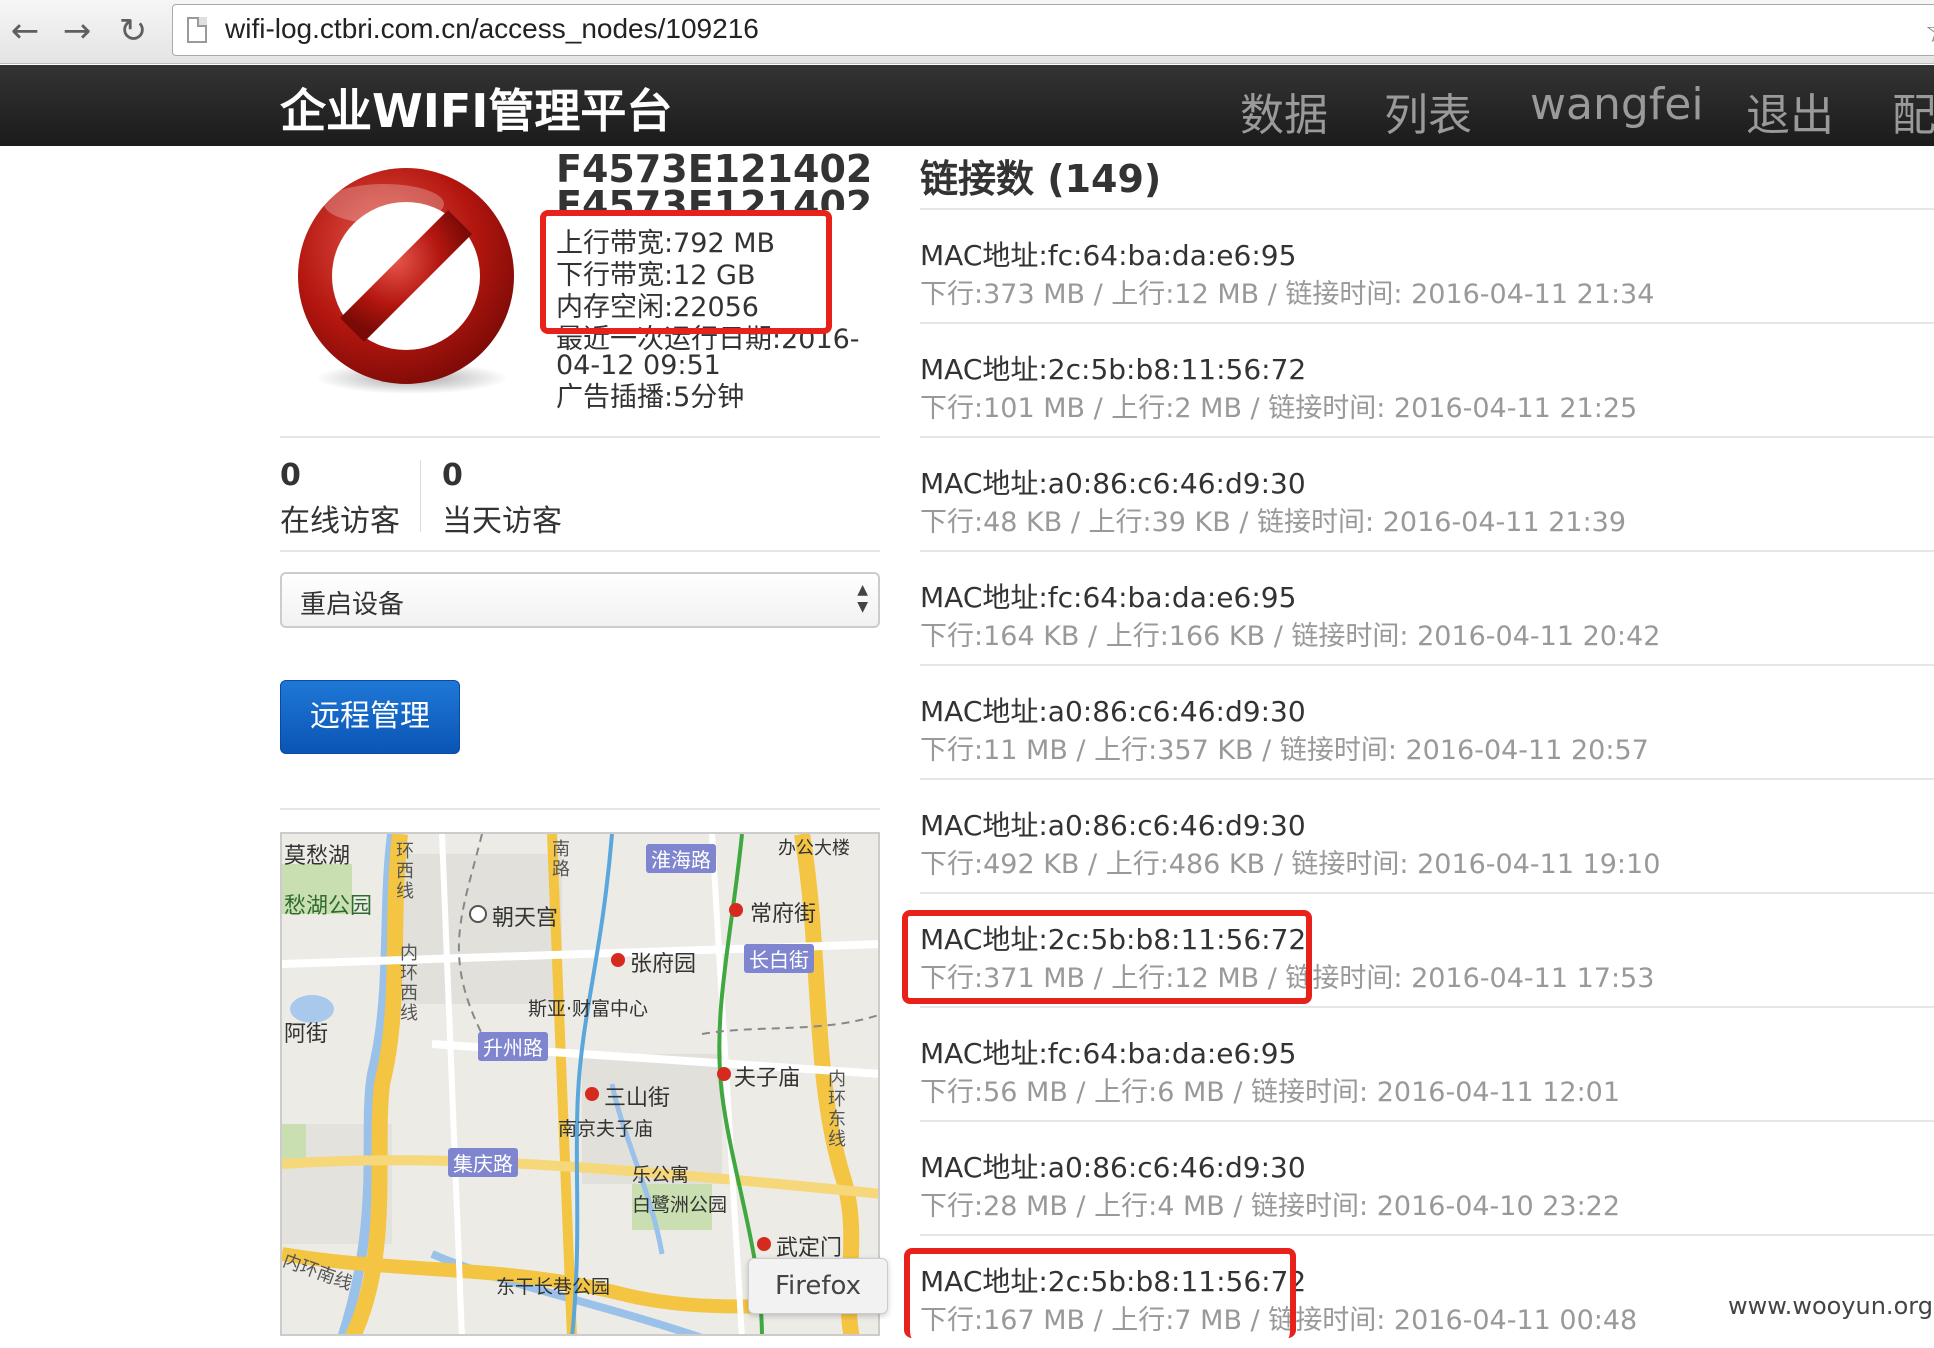  Describe the element at coordinates (967, 105) in the screenshot. I see `top-navbar: 企业WIFI管理平台 数据 列表 wangfei 退出 配` at that location.